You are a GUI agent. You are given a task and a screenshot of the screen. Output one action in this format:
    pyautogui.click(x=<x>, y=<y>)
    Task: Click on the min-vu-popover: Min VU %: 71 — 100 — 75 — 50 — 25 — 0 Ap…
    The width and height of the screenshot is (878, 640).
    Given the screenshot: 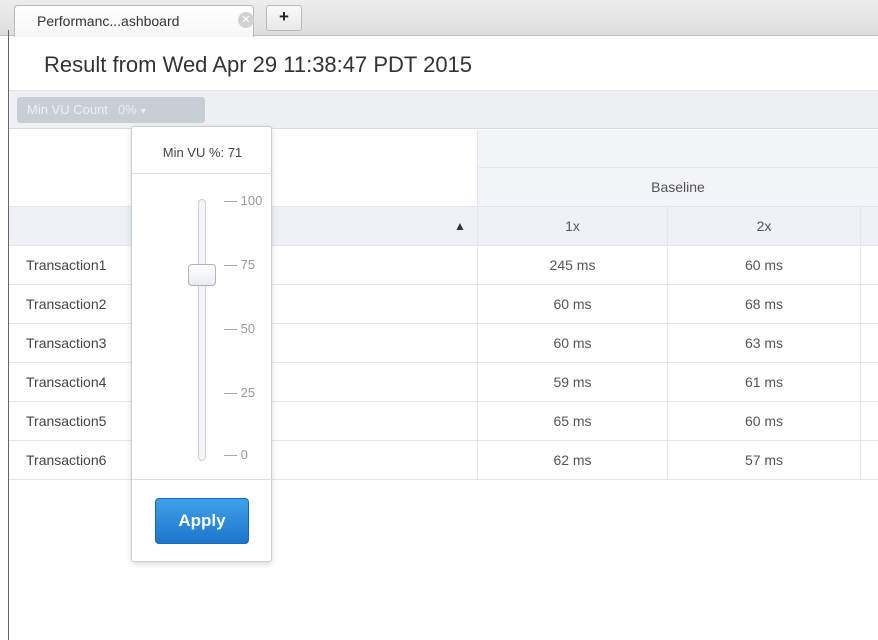 What is the action you would take?
    pyautogui.click(x=202, y=344)
    